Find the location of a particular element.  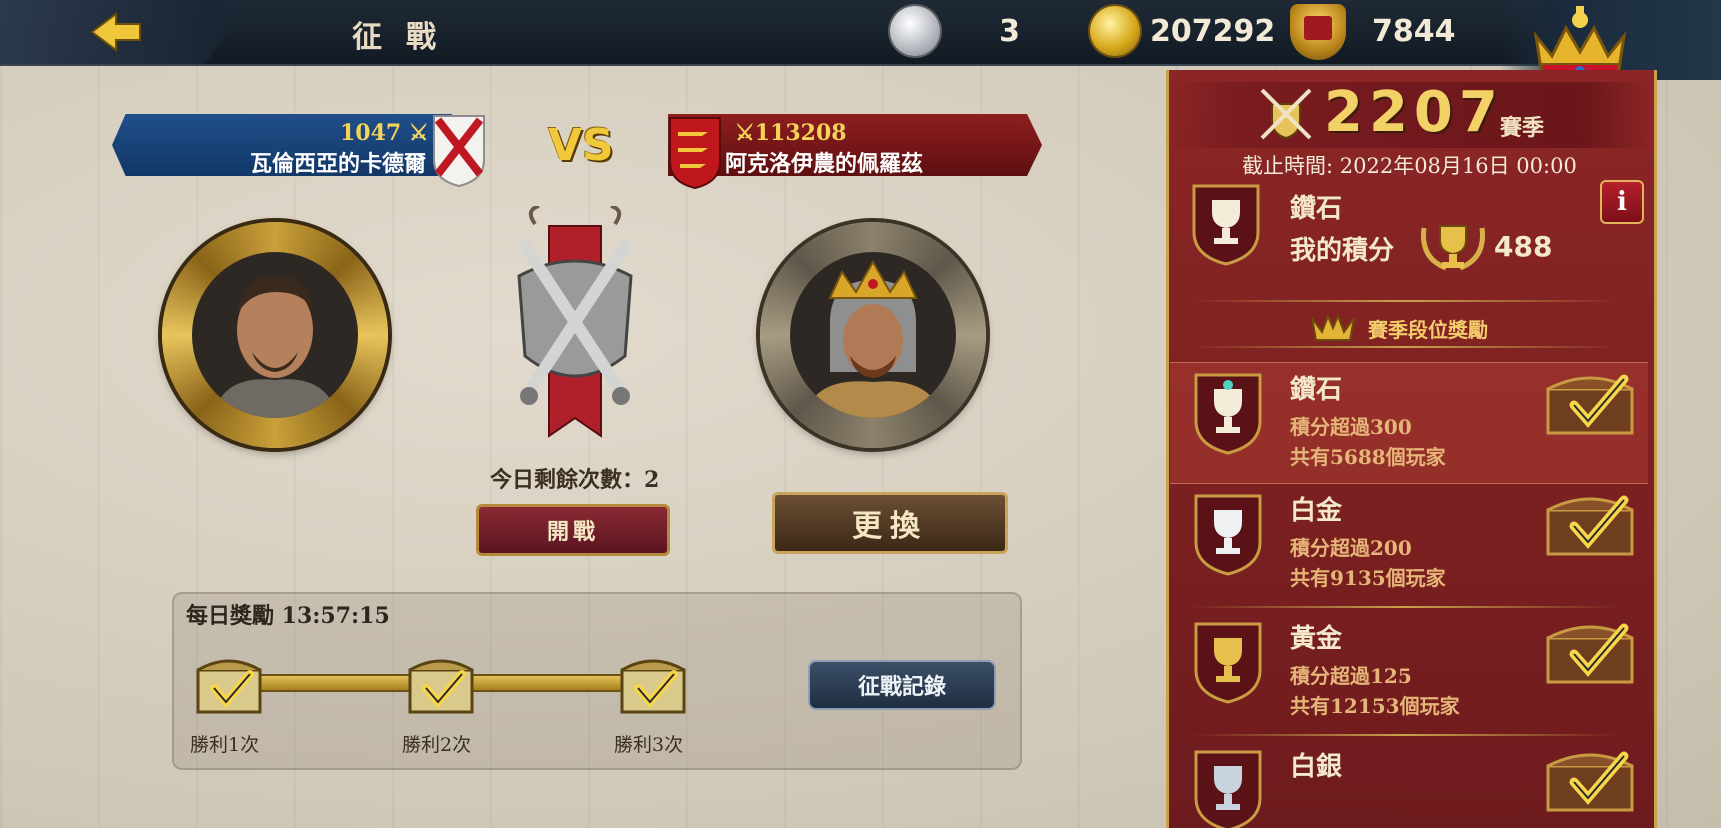

gold-coin-icon is located at coordinates (1115, 31).